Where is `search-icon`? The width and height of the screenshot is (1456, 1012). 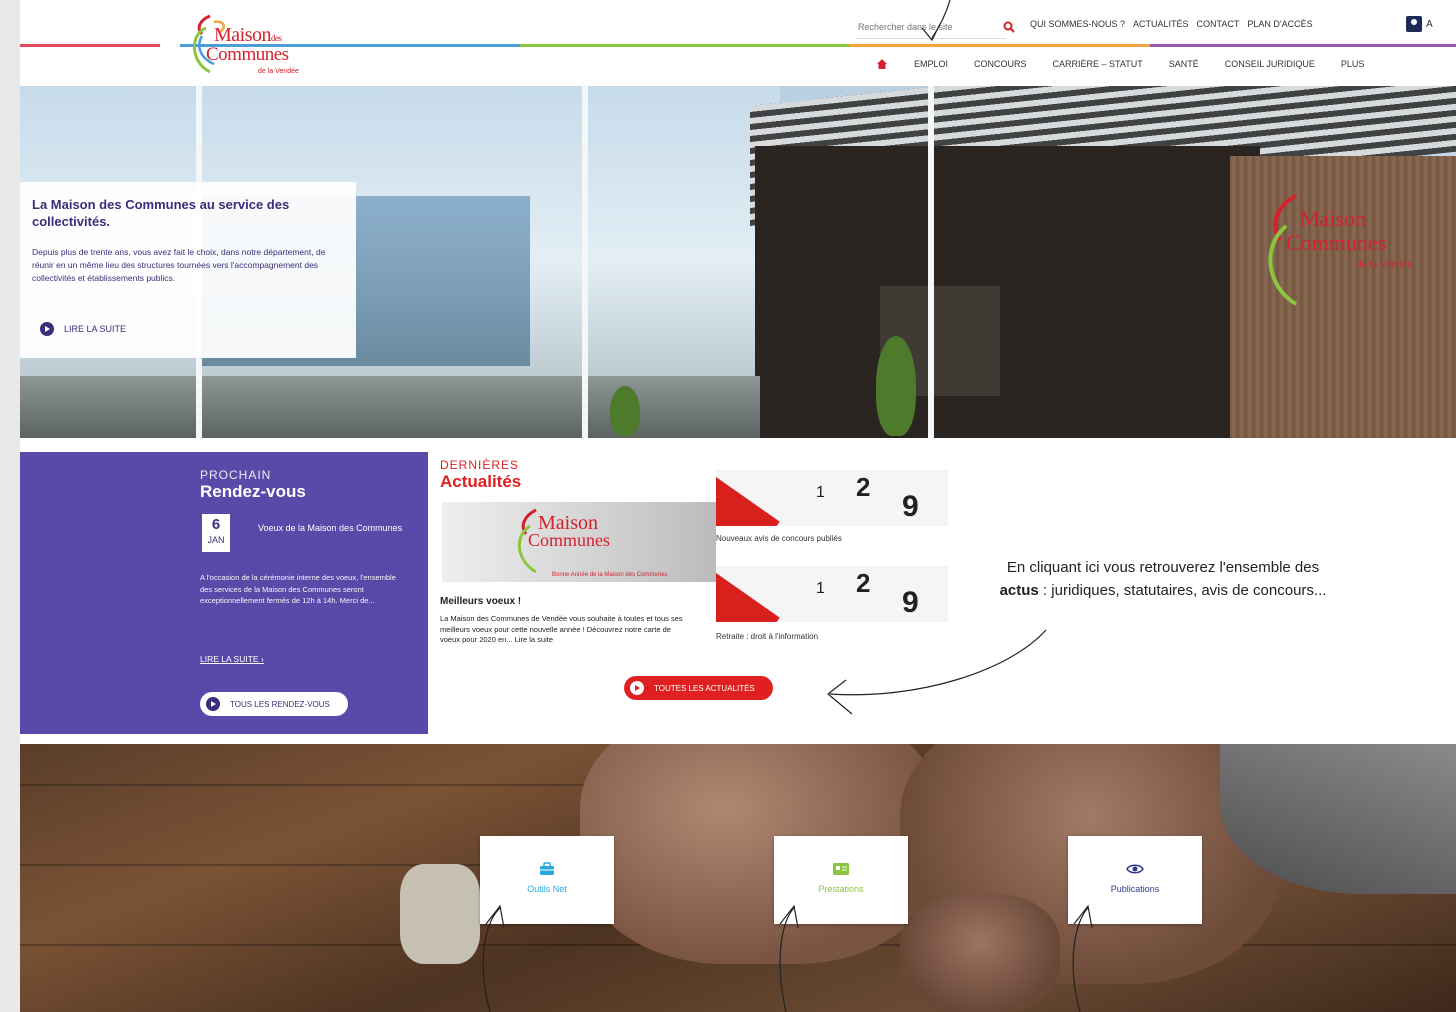 search-icon is located at coordinates (1009, 27).